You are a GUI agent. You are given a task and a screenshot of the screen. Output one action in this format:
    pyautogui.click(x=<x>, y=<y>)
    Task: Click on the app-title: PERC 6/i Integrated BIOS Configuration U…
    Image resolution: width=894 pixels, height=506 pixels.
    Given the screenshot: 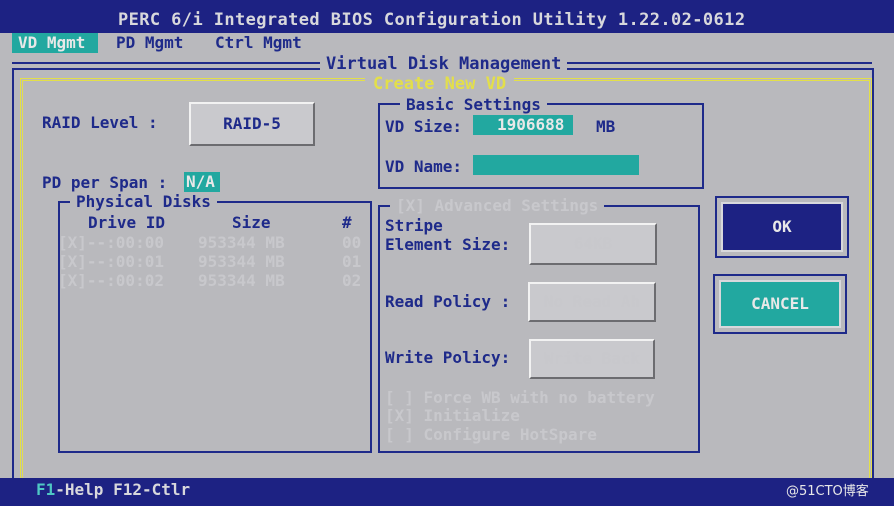 What is the action you would take?
    pyautogui.click(x=432, y=20)
    